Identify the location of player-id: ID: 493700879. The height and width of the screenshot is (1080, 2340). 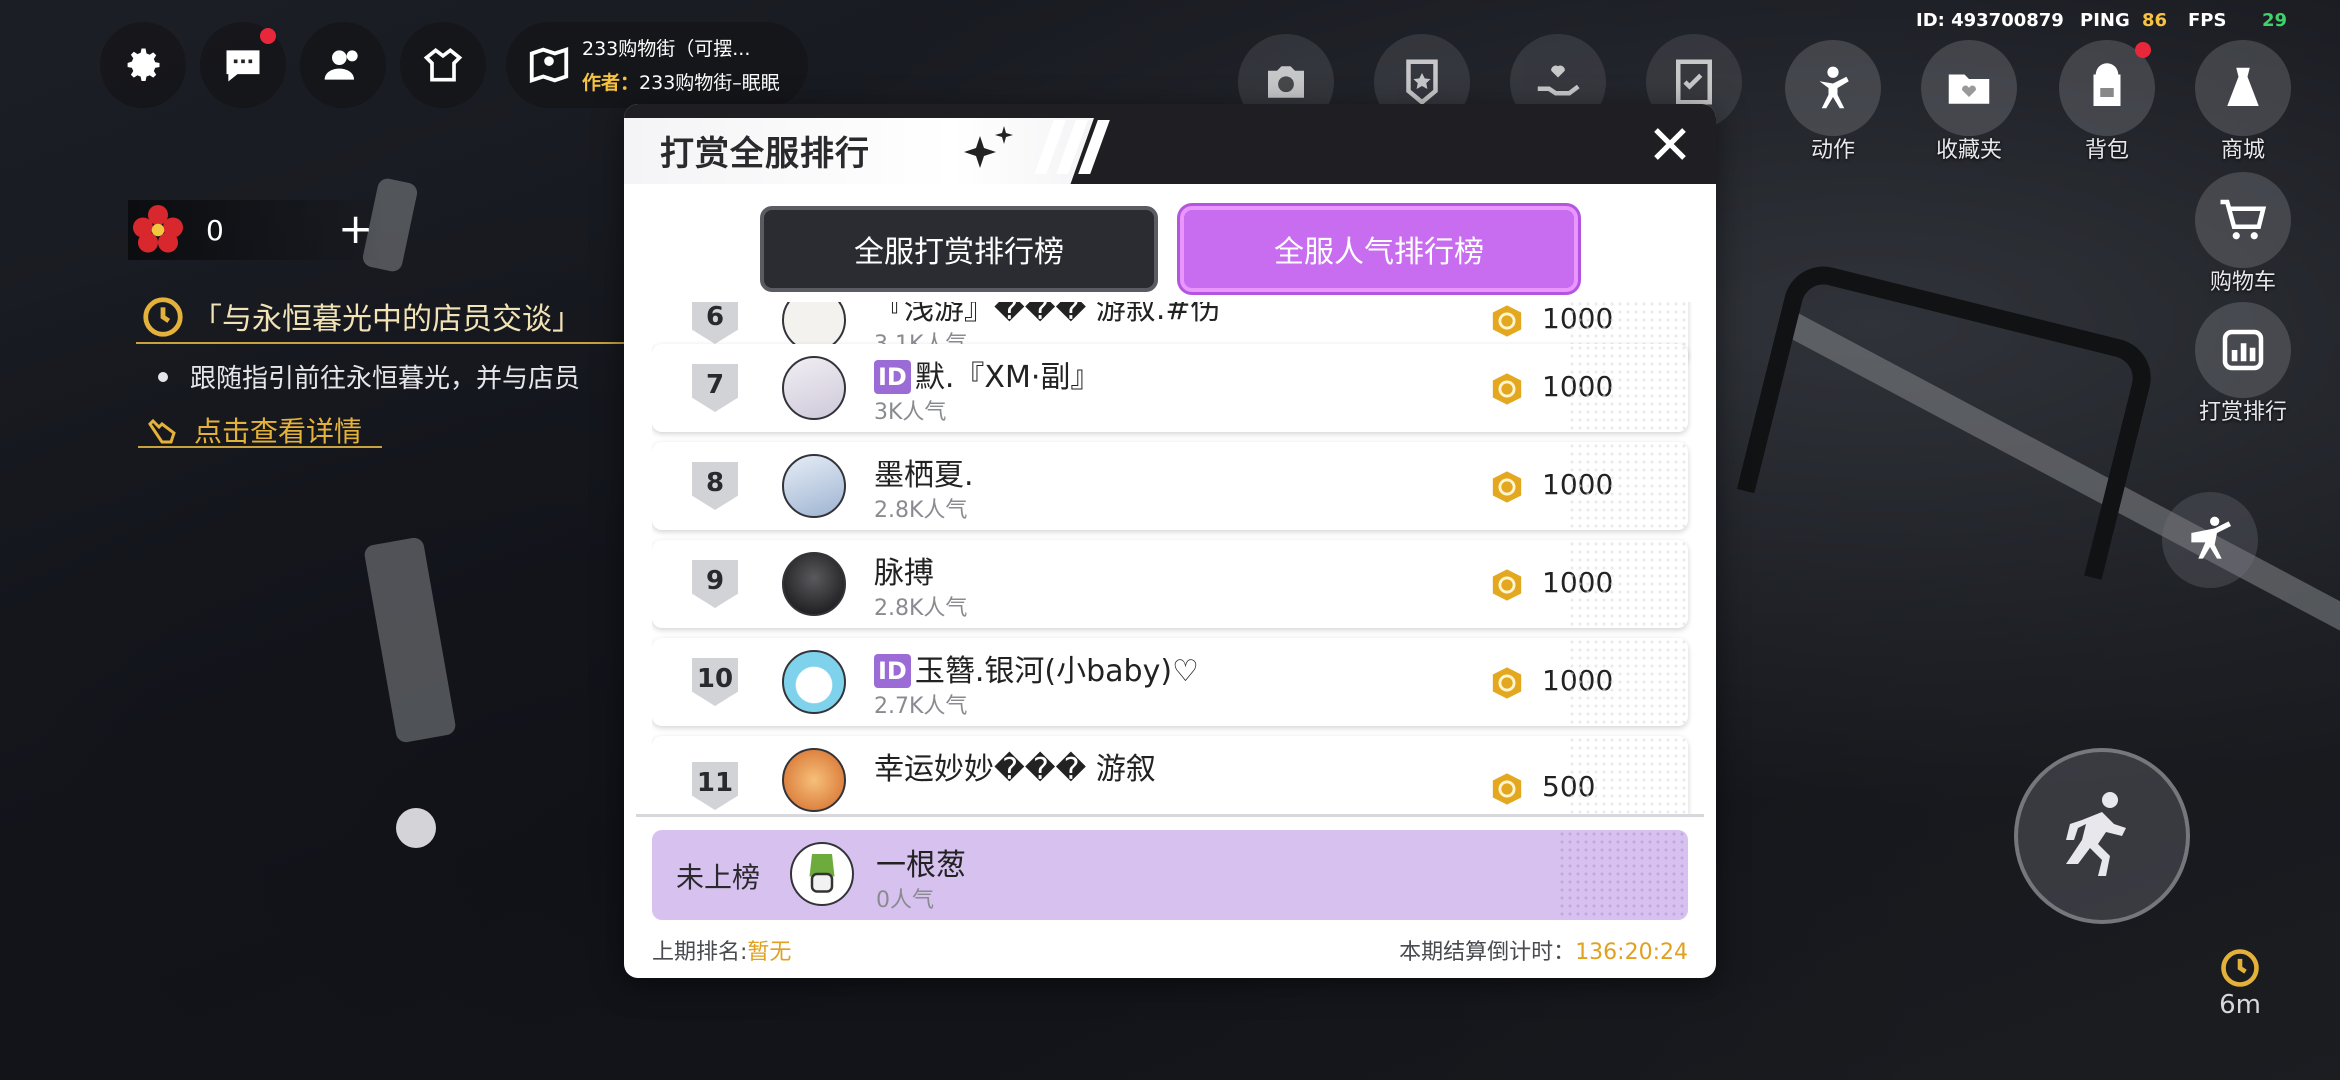
(1990, 20).